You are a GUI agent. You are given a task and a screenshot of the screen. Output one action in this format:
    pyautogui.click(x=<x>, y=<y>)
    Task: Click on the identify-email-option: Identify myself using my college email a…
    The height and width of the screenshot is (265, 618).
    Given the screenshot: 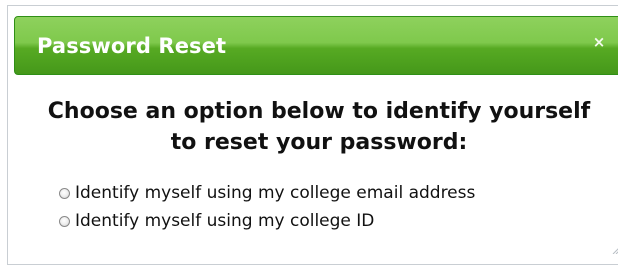 What is the action you would take?
    pyautogui.click(x=267, y=193)
    